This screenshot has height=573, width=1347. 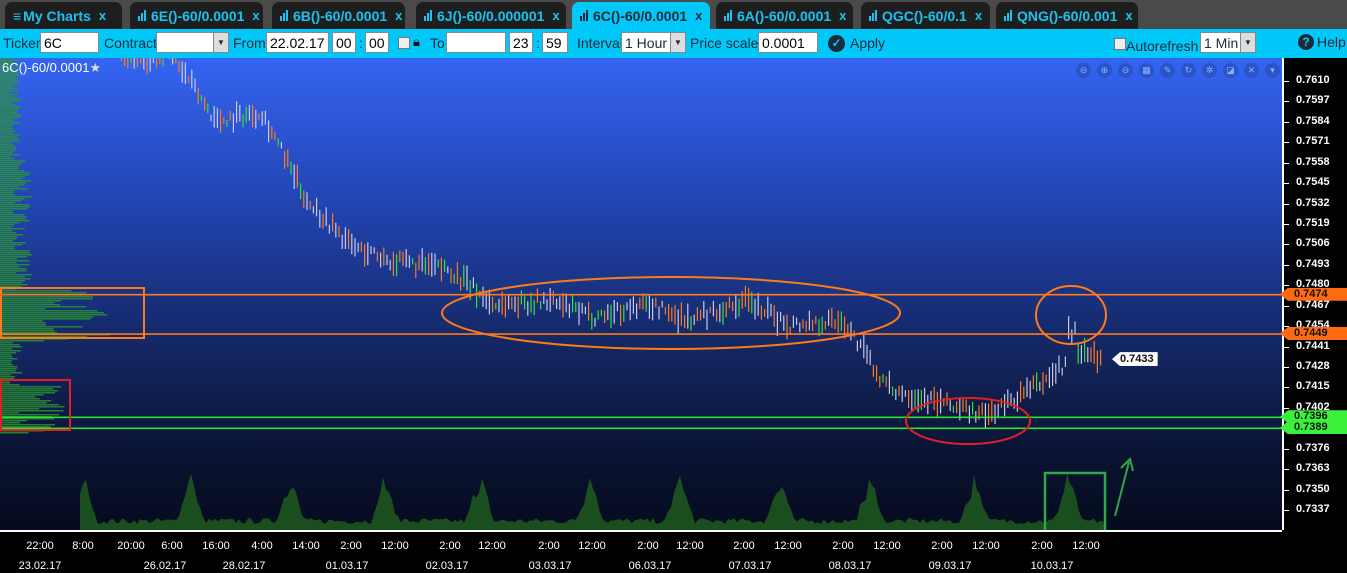 I want to click on x-date-tick-label: 07.03.17, so click(x=750, y=566).